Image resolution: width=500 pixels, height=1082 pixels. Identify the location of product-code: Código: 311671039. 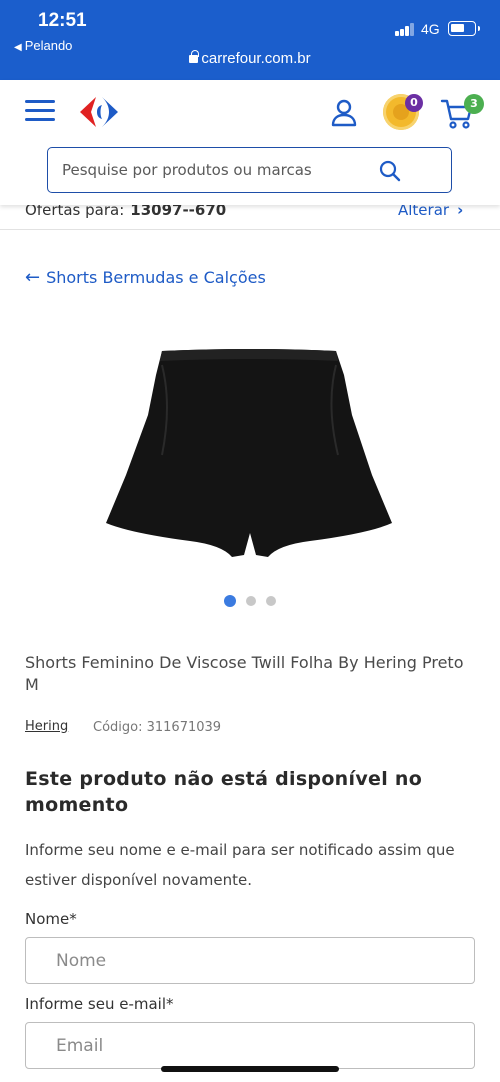
(157, 727).